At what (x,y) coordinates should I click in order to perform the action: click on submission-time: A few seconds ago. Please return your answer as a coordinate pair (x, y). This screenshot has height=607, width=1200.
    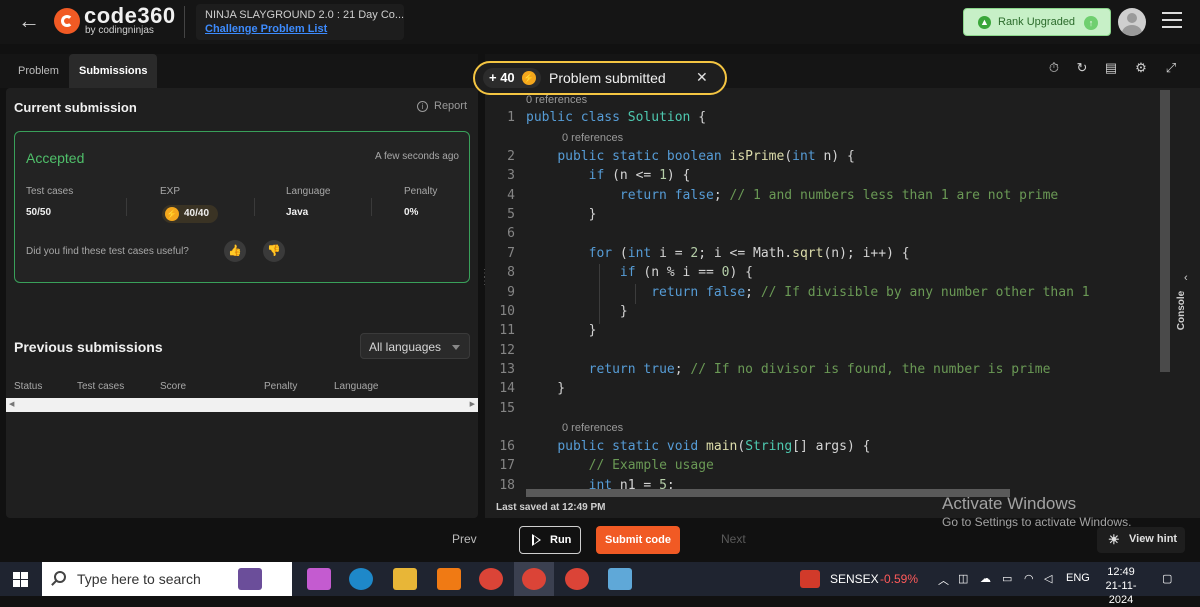
    Looking at the image, I should click on (417, 156).